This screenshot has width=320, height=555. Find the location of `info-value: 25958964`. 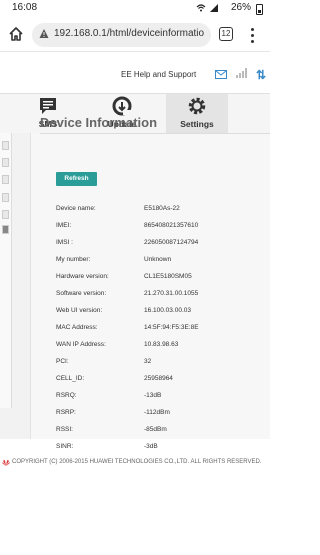

info-value: 25958964 is located at coordinates (158, 378).